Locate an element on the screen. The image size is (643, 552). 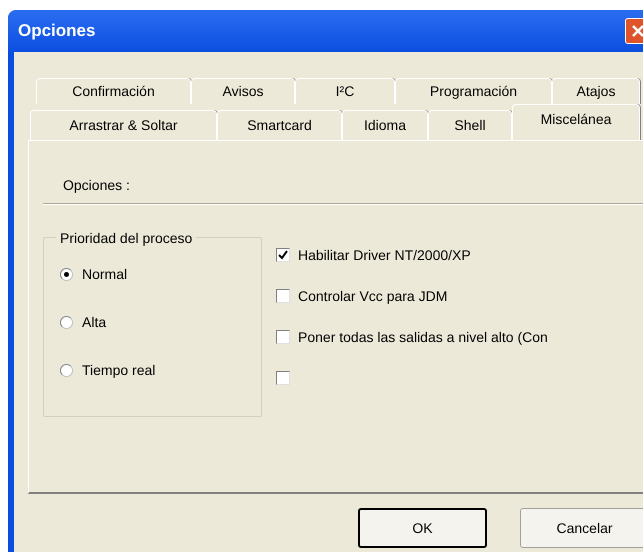
checkbox-label: Controlar Vcc para JDM is located at coordinates (373, 296).